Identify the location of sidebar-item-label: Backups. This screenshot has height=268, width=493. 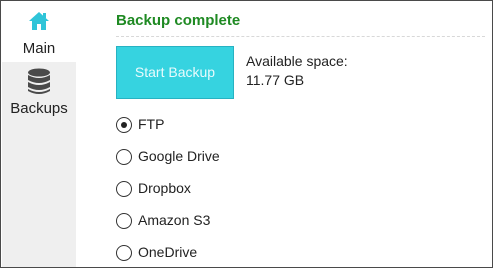
(39, 108).